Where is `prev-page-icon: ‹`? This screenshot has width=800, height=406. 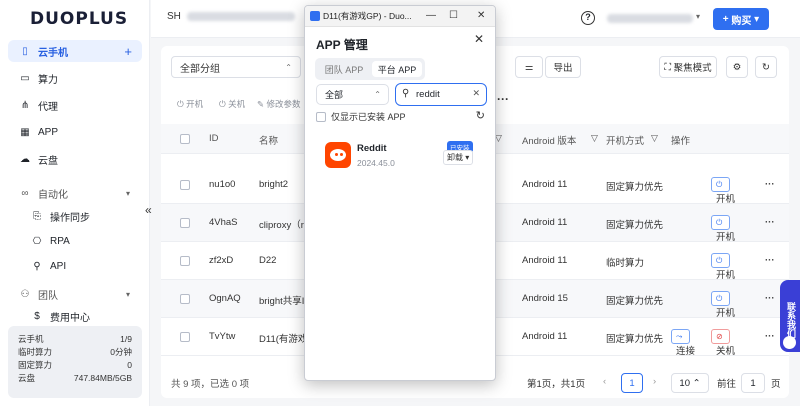
prev-page-icon: ‹ is located at coordinates (604, 381).